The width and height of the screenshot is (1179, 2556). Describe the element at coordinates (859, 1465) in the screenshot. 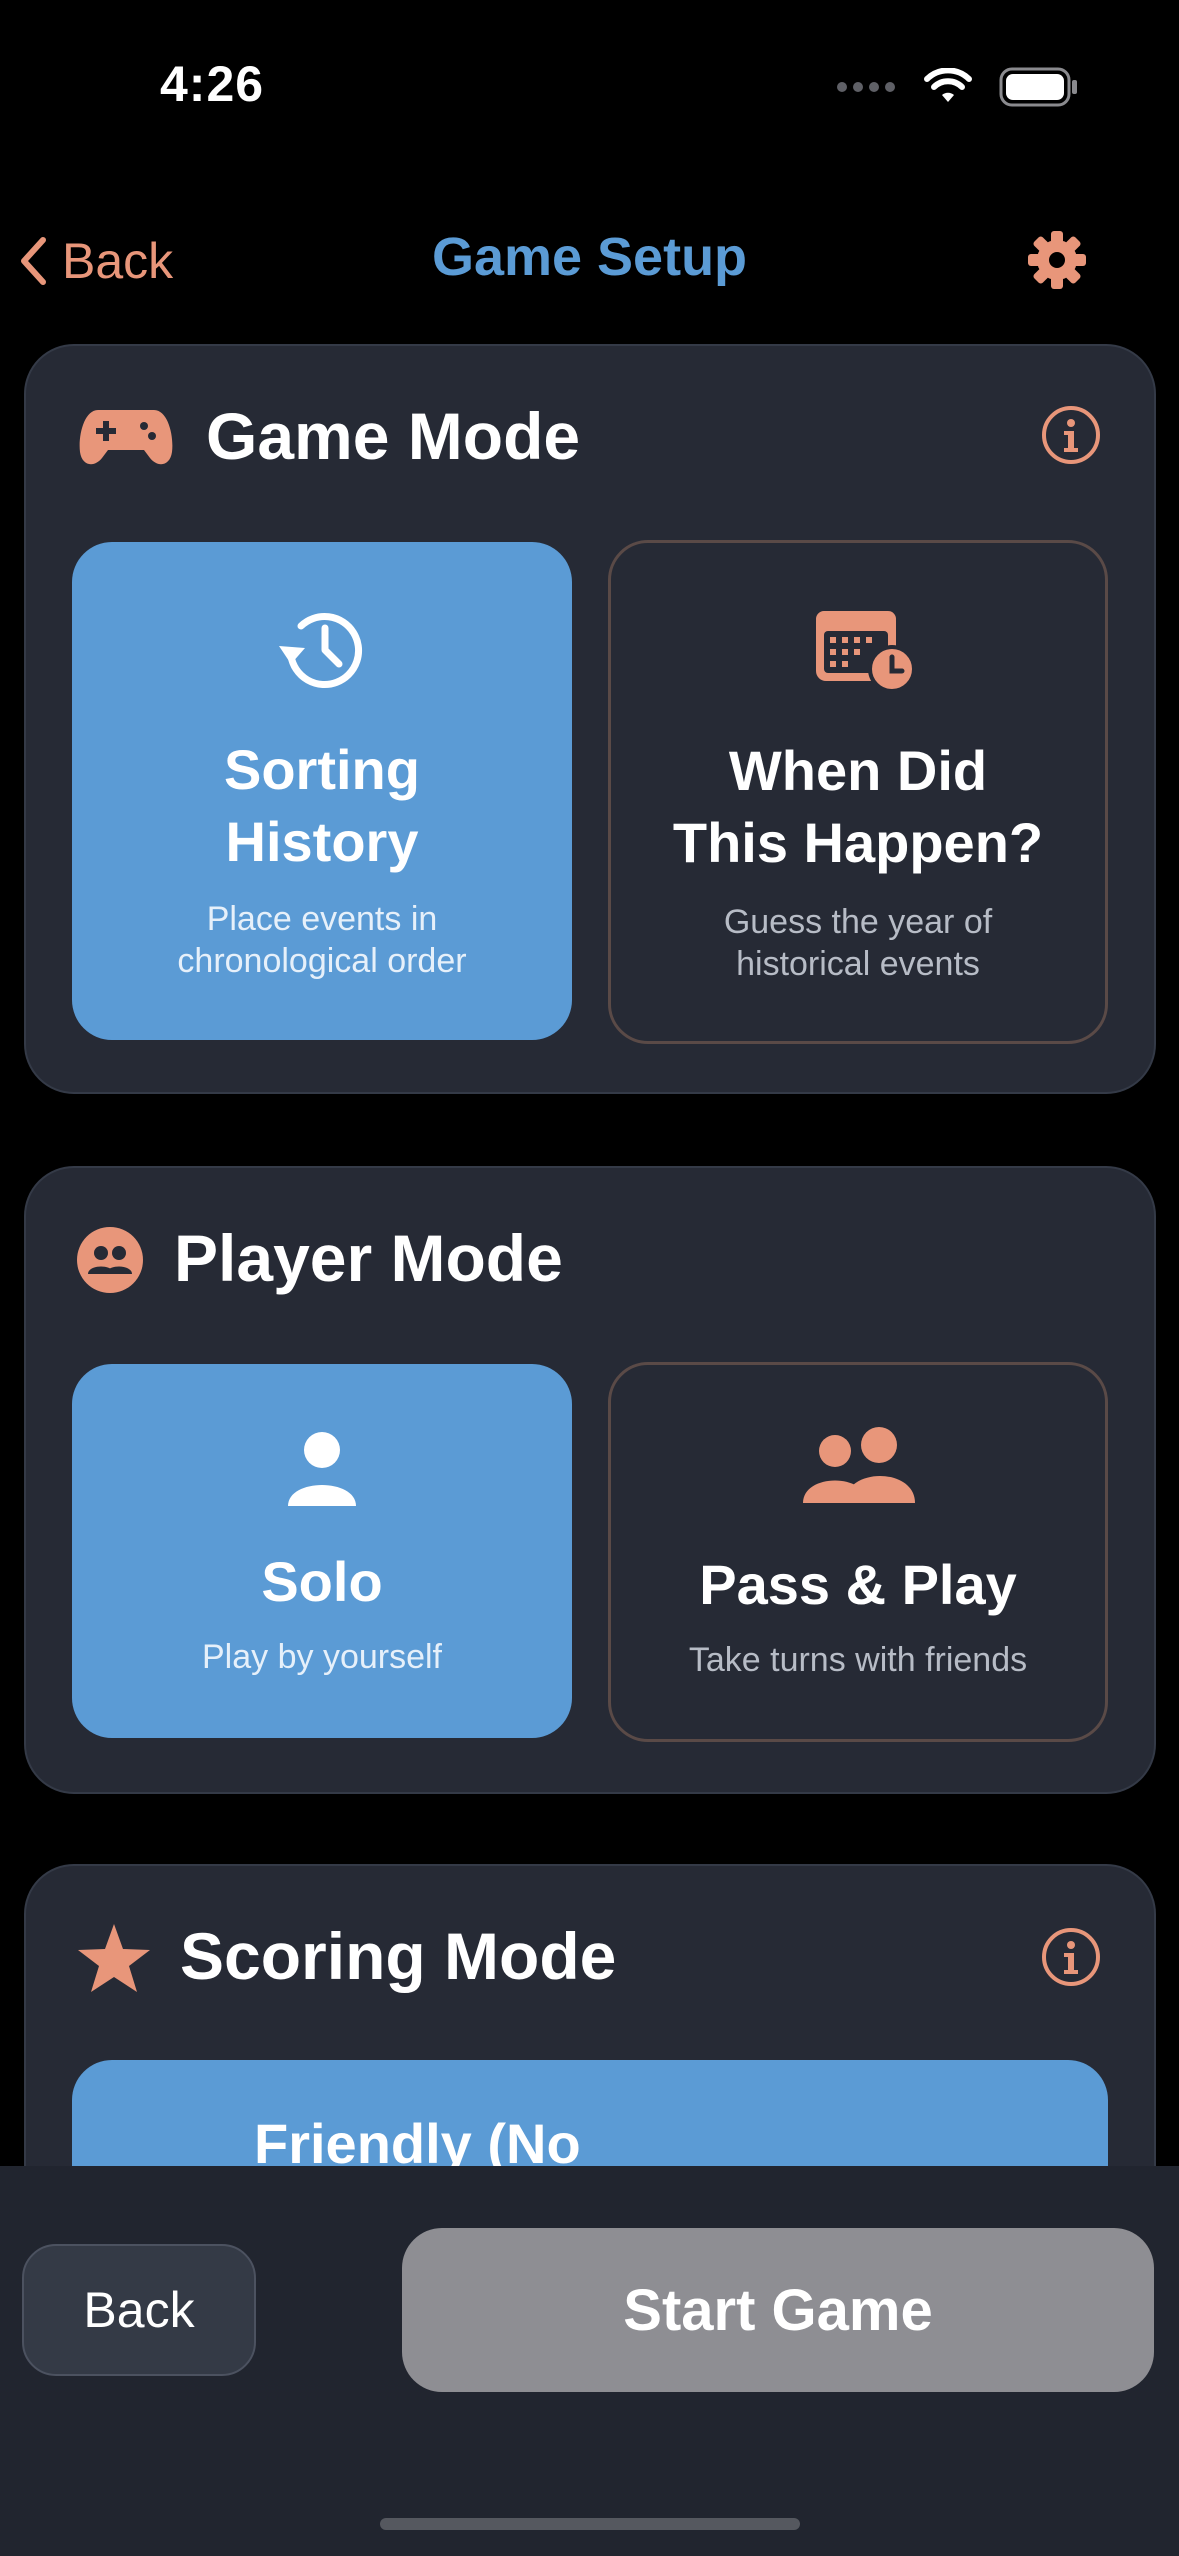

I see `people-icon` at that location.